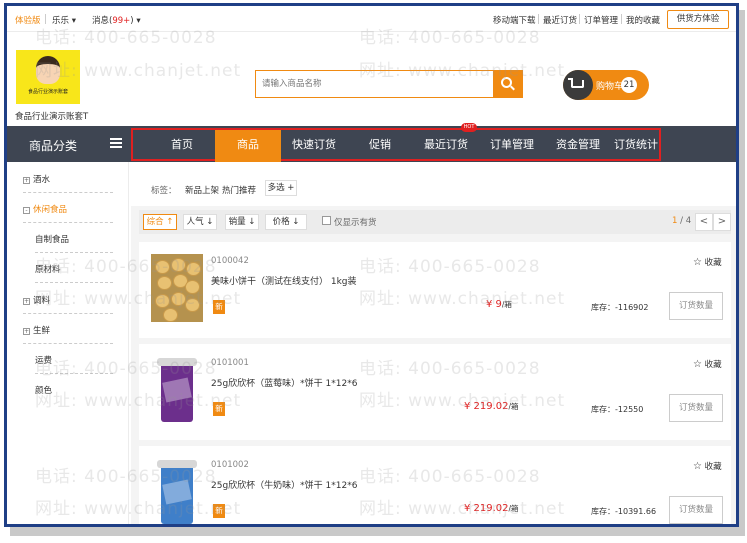 The width and height of the screenshot is (747, 543). I want to click on cart-count-badge: 21, so click(629, 85).